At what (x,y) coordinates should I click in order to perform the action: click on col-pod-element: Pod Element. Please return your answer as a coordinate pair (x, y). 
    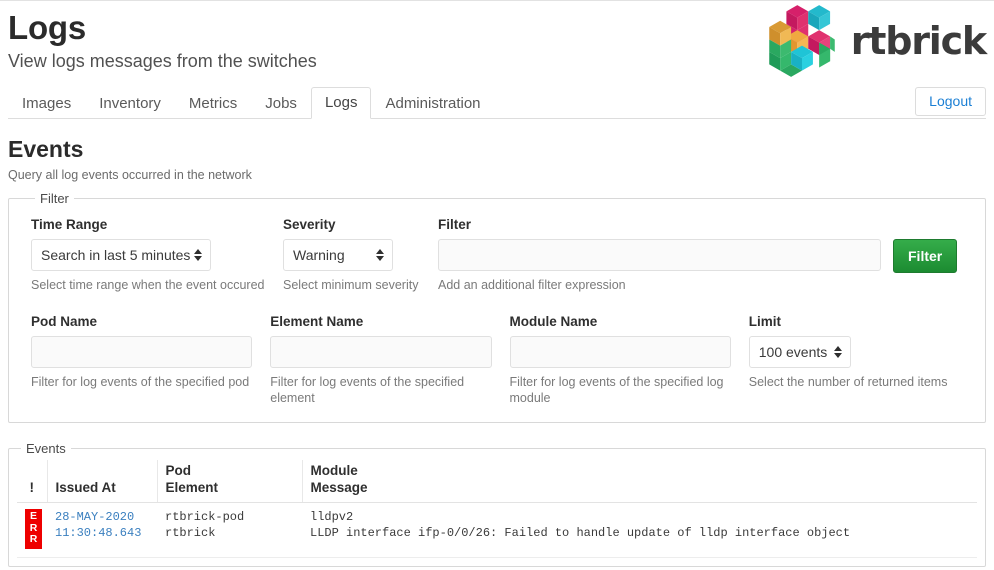
    Looking at the image, I should click on (230, 481).